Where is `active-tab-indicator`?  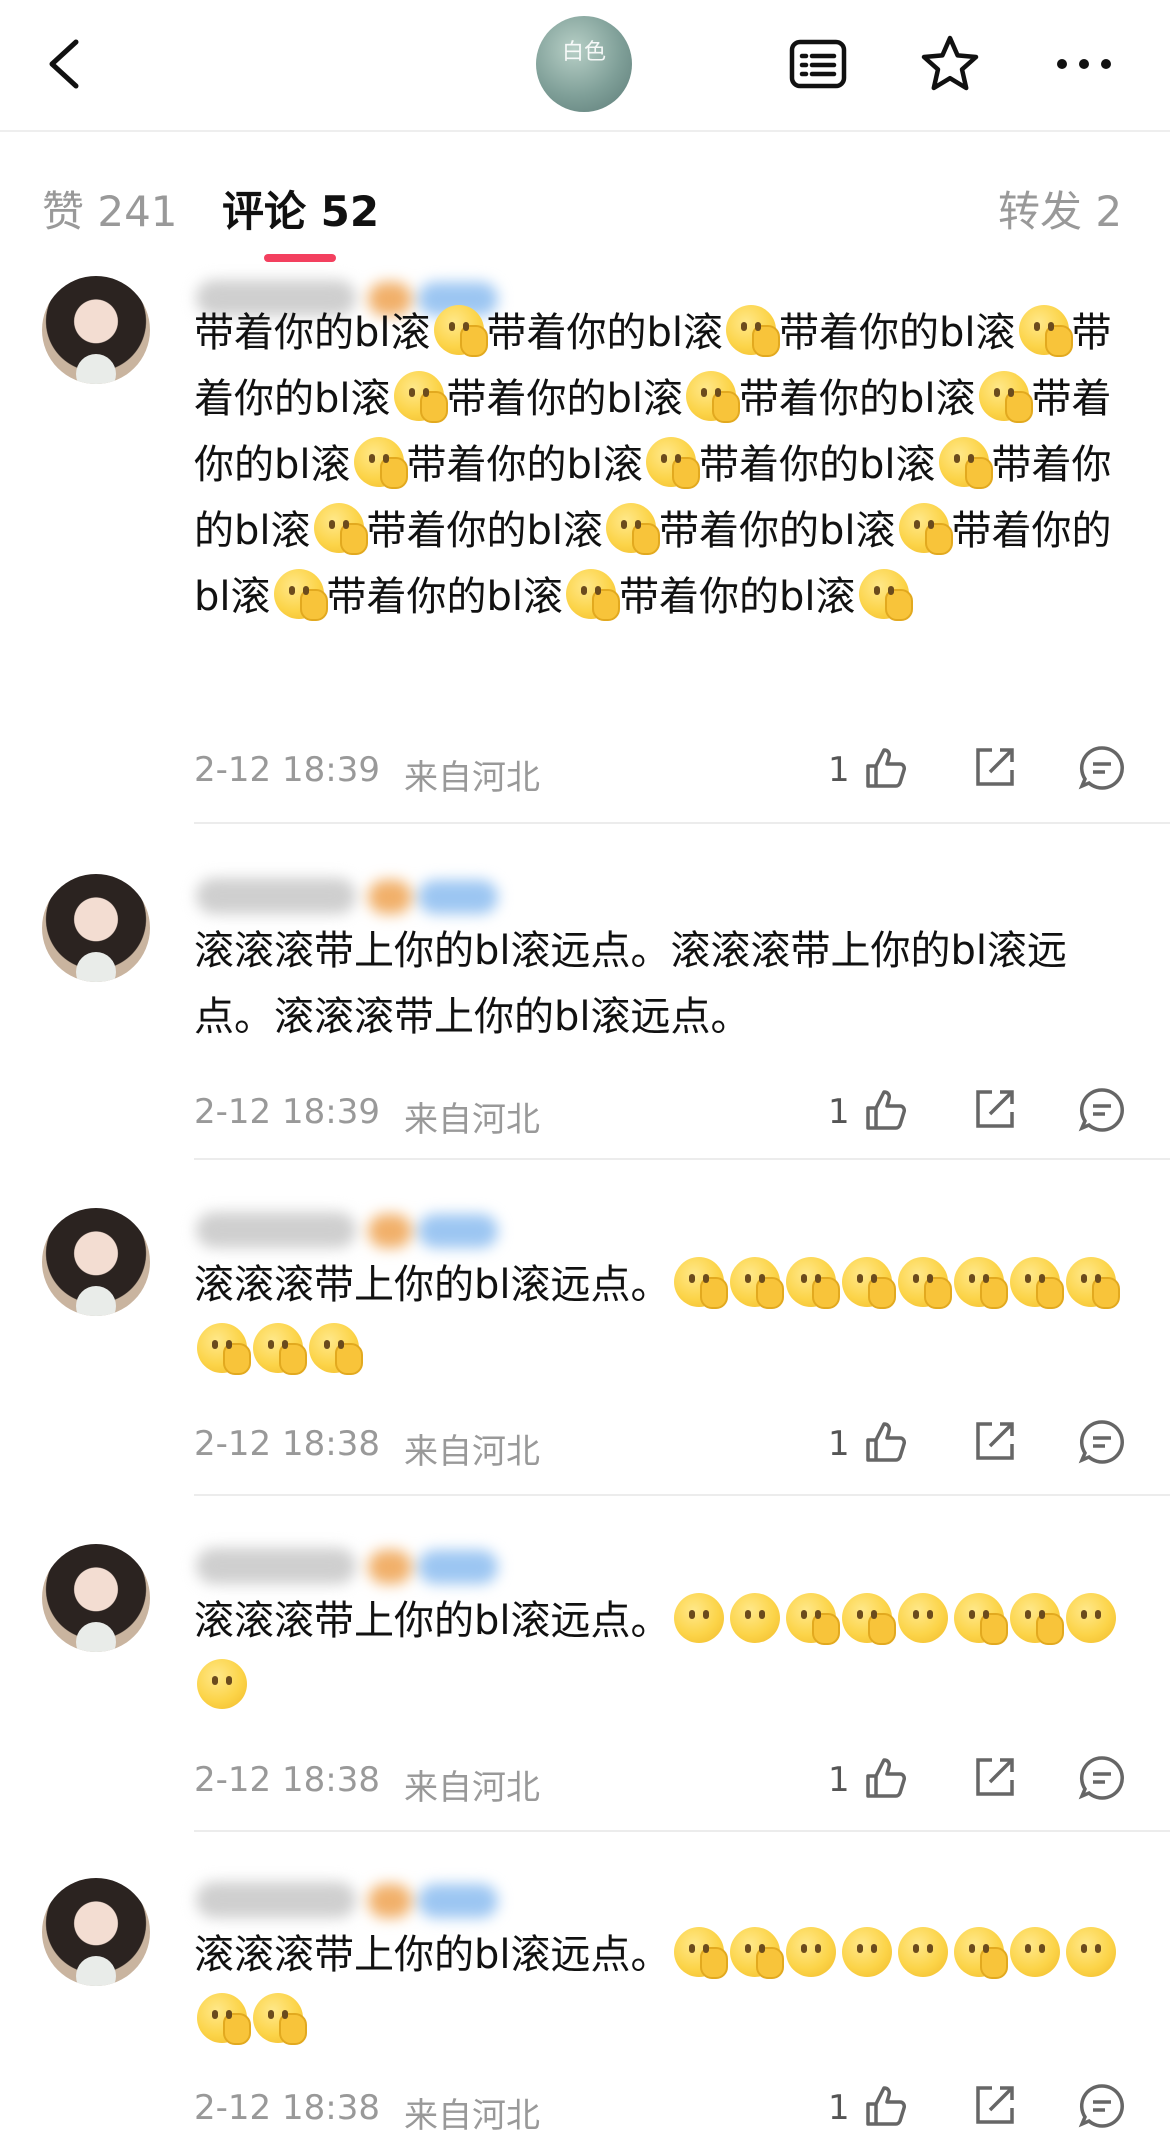
active-tab-indicator is located at coordinates (300, 258).